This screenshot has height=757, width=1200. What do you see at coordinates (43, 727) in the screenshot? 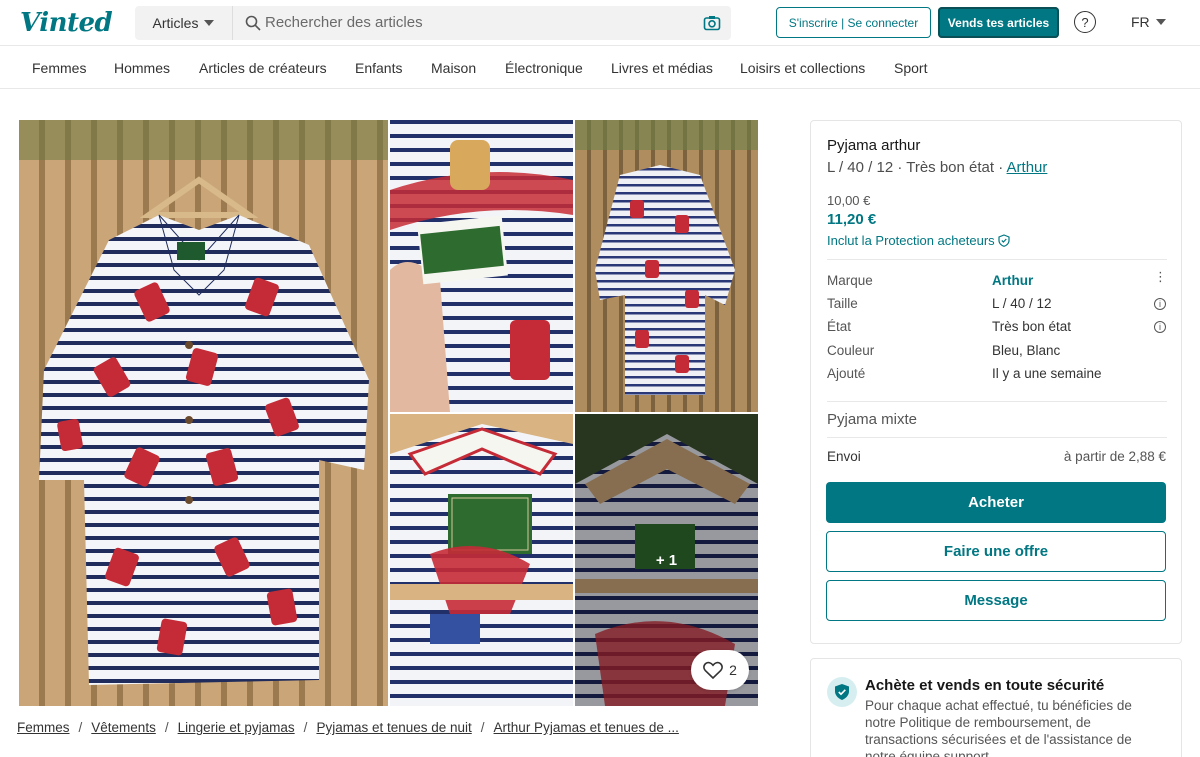
I see `breadcrumb-item-femmes: Femmes` at bounding box center [43, 727].